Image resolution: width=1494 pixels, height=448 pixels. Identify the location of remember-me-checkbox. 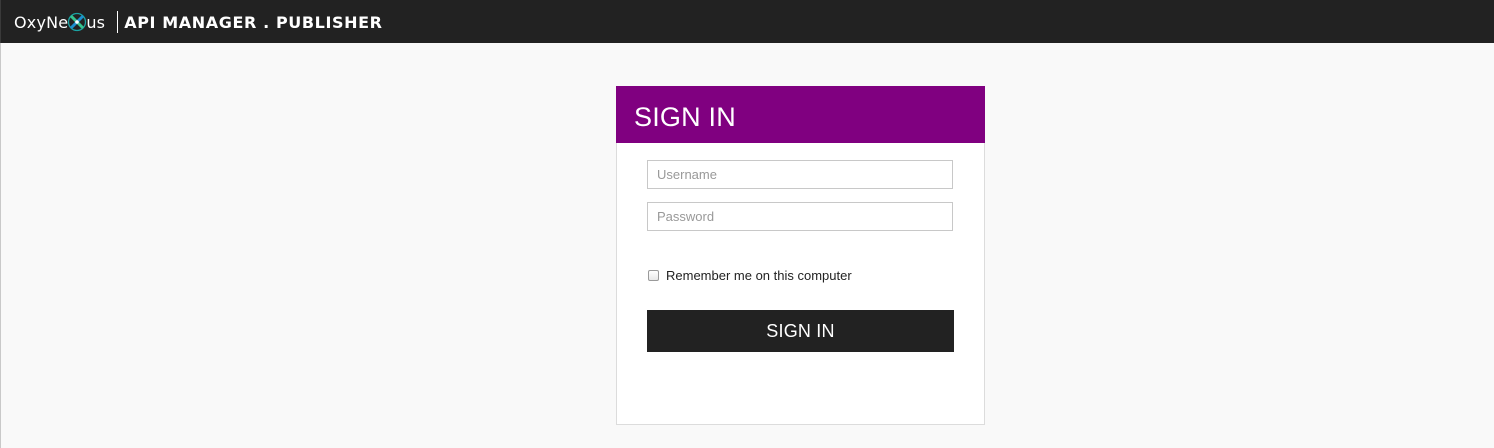
(653, 275).